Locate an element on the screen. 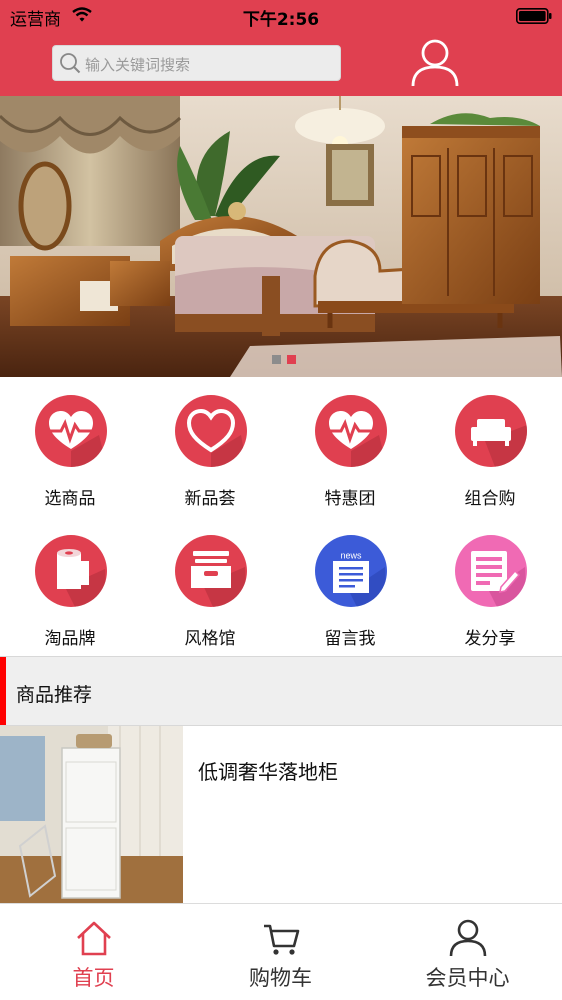 The width and height of the screenshot is (562, 1000). category-label: 组合购 is located at coordinates (490, 499).